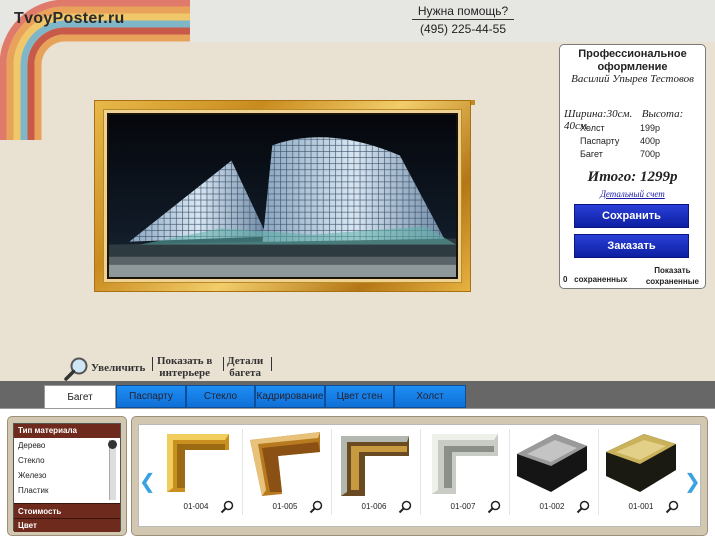  Describe the element at coordinates (635, 154) in the screenshot. I see `price-row: Багет 700р` at that location.